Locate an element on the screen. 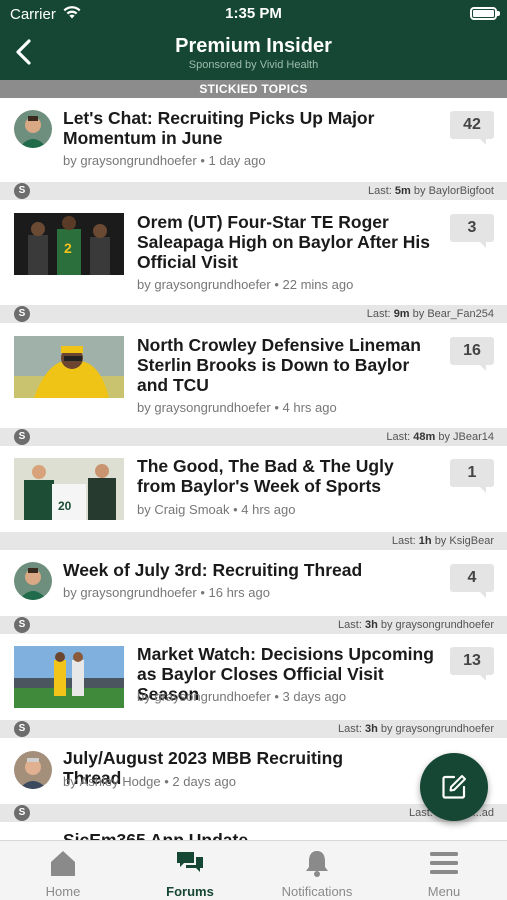 This screenshot has height=900, width=507. forums-icon is located at coordinates (190, 862).